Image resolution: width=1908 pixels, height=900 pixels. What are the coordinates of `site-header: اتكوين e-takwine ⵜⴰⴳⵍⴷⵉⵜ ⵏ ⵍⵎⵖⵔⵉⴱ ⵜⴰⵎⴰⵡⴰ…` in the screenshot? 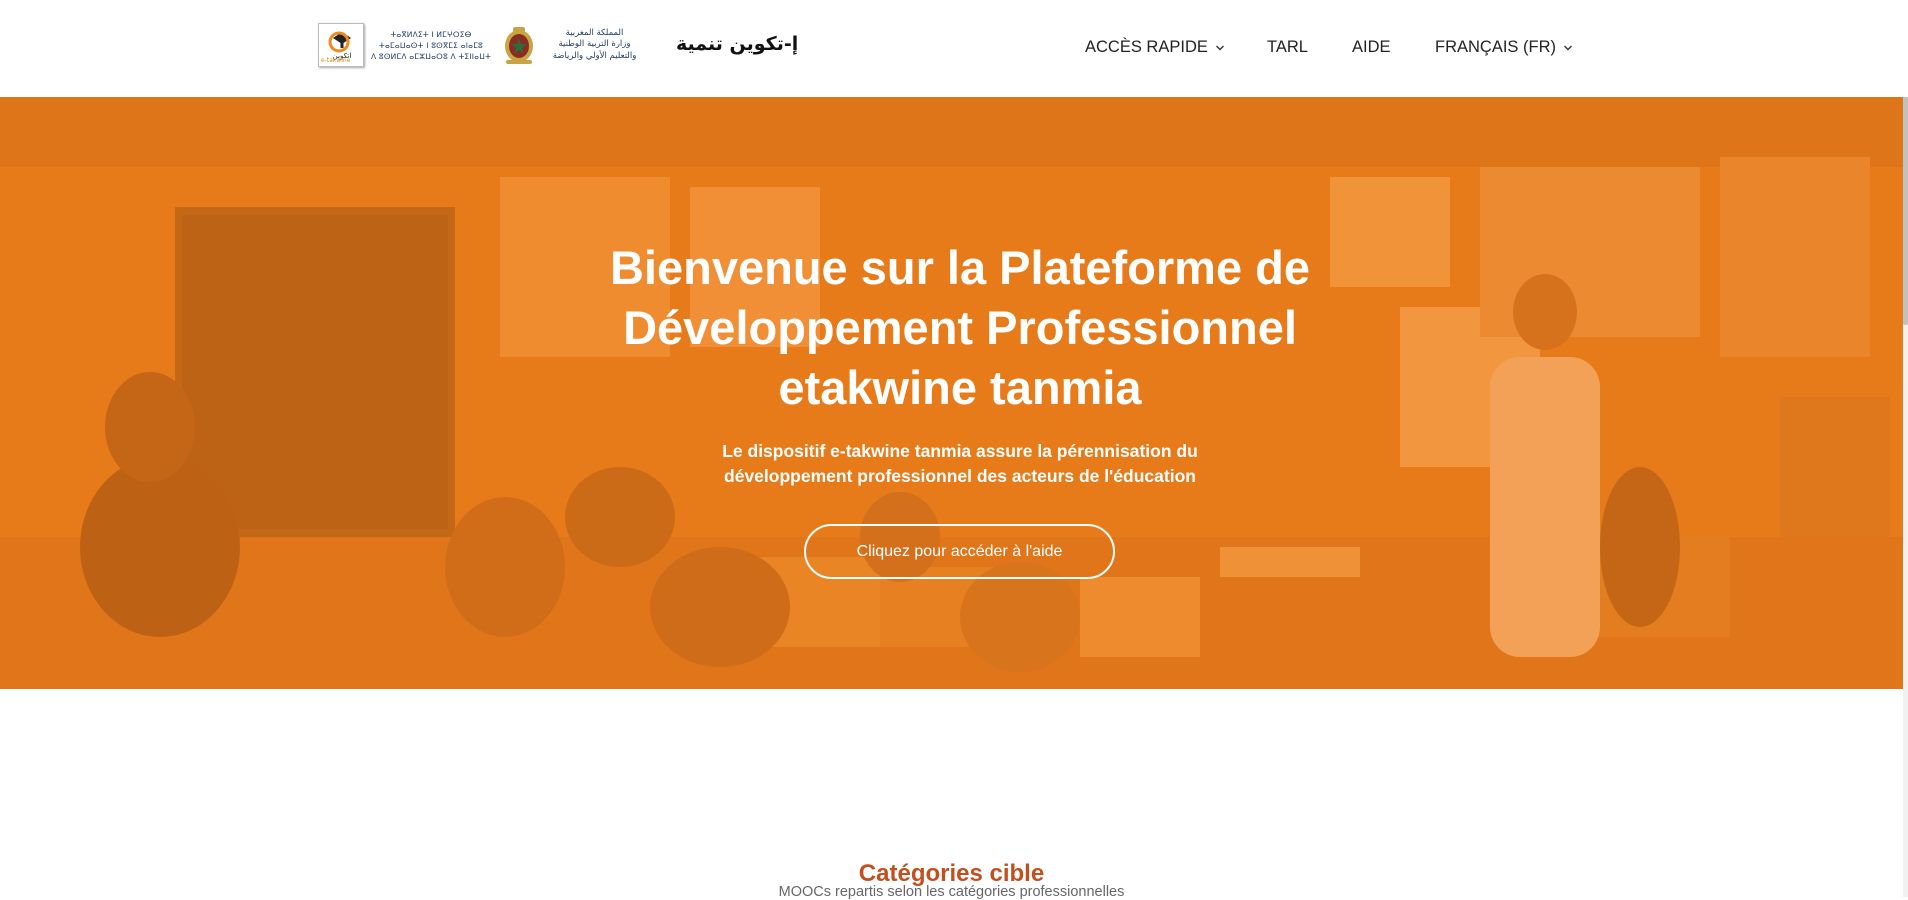 It's located at (954, 48).